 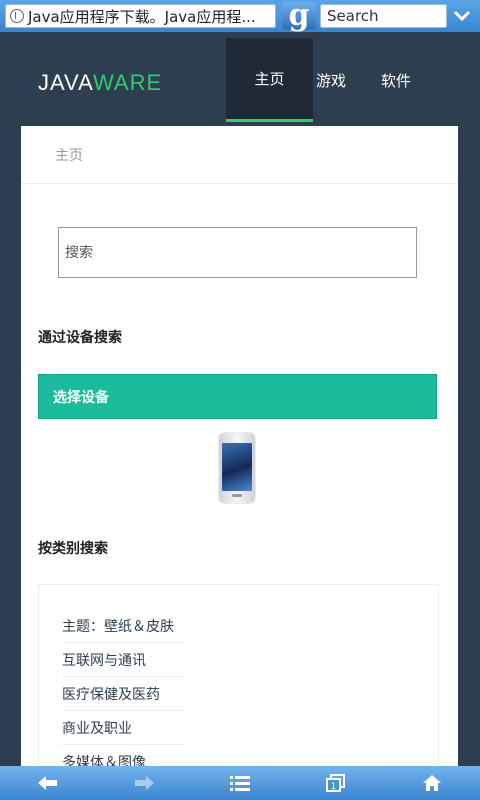 I want to click on chevron-down-icon, so click(x=462, y=16).